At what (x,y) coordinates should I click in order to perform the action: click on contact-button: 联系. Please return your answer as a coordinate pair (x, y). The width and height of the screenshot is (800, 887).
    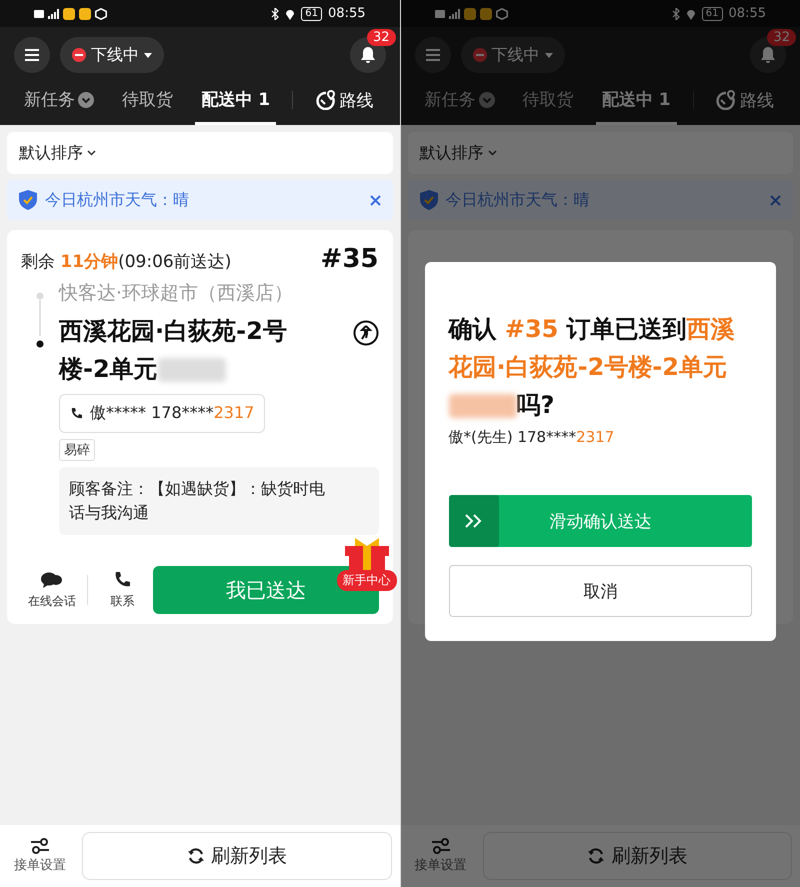
    Looking at the image, I should click on (123, 590).